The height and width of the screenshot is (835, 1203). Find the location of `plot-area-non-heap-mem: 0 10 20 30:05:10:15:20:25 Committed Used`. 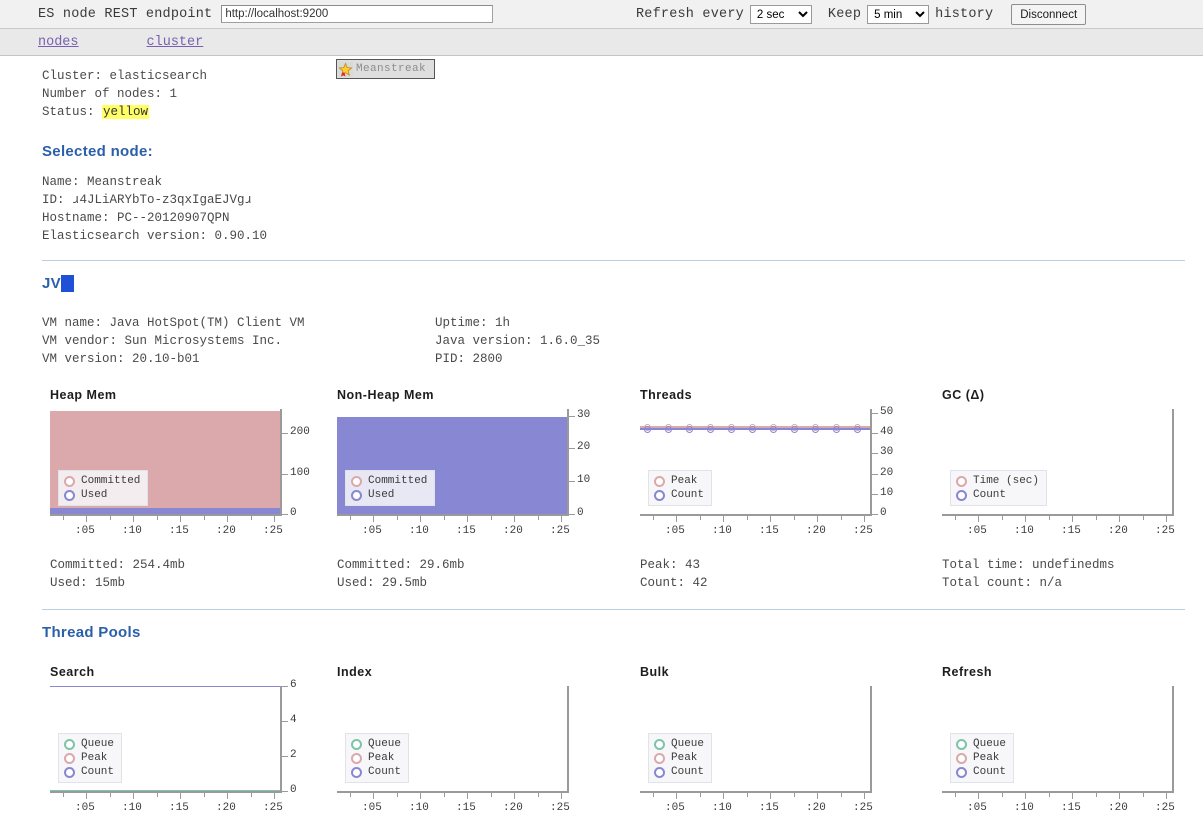

plot-area-non-heap-mem: 0 10 20 30:05:10:15:20:25 Committed Used is located at coordinates (472, 476).